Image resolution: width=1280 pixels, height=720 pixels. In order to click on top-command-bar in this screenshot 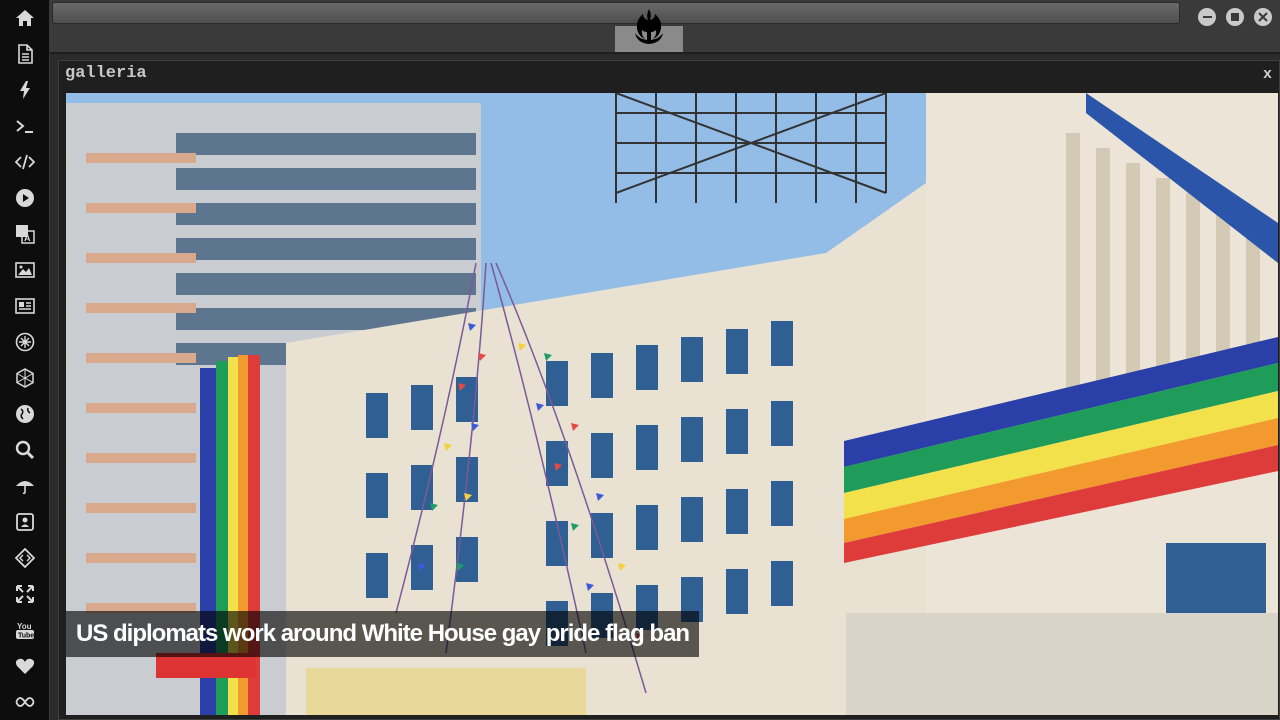, I will do `click(616, 13)`.